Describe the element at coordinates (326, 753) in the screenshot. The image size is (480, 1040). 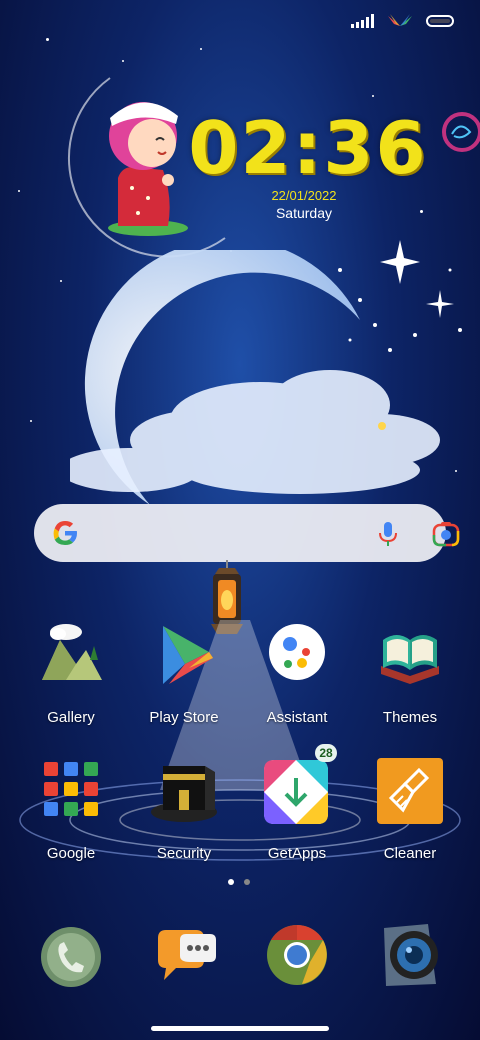
I see `getapps-badge: 28` at that location.